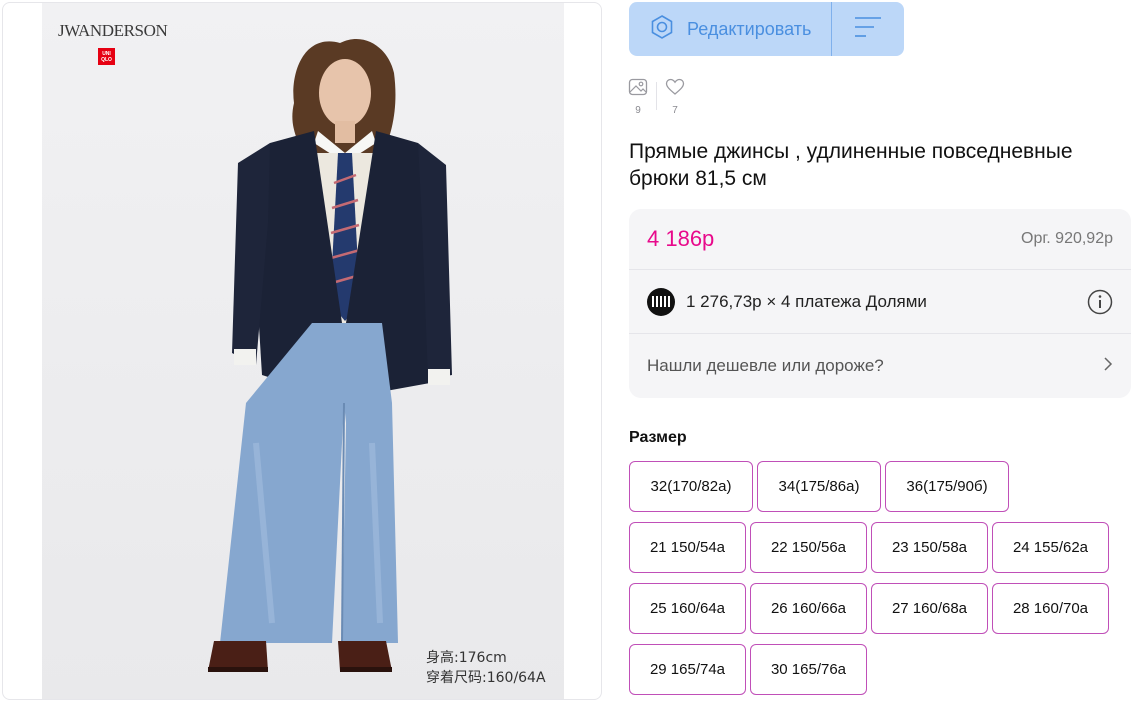 Image resolution: width=1135 pixels, height=711 pixels. What do you see at coordinates (687, 547) in the screenshot?
I see `size-option: 21 150/54а` at bounding box center [687, 547].